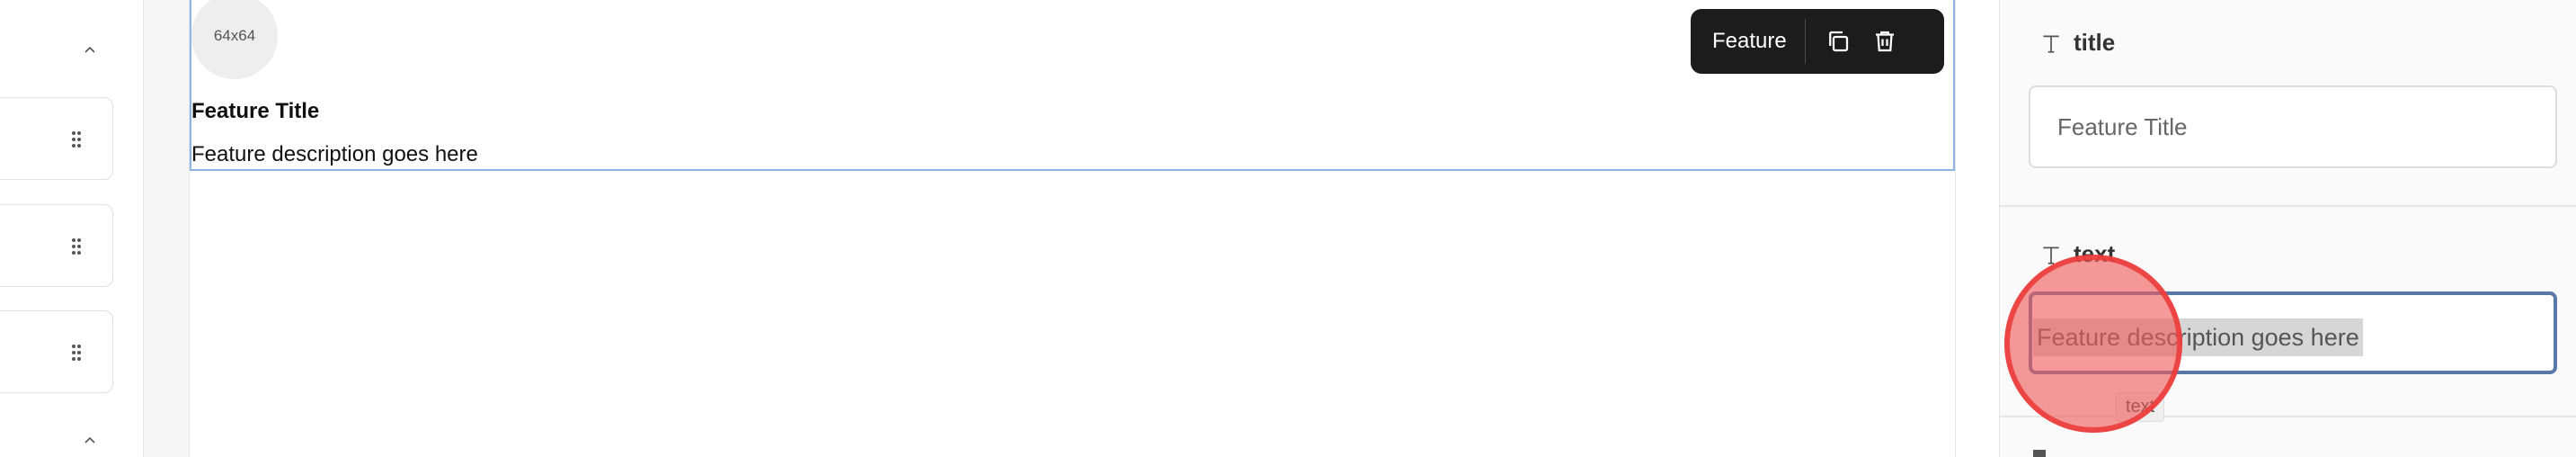 The height and width of the screenshot is (457, 2576). Describe the element at coordinates (166, 229) in the screenshot. I see `canvas-gutter` at that location.